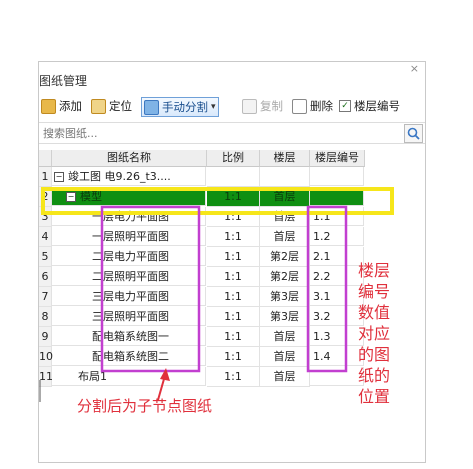  Describe the element at coordinates (129, 216) in the screenshot. I see `drawing-name-cell: 一层电力平面图` at that location.